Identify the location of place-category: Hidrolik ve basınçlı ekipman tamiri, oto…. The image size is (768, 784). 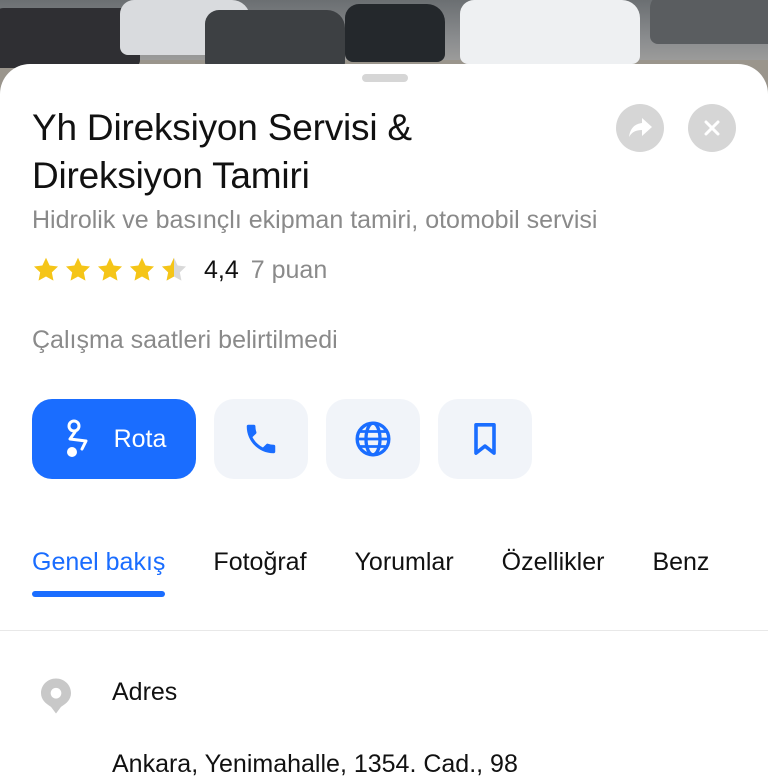
(315, 220).